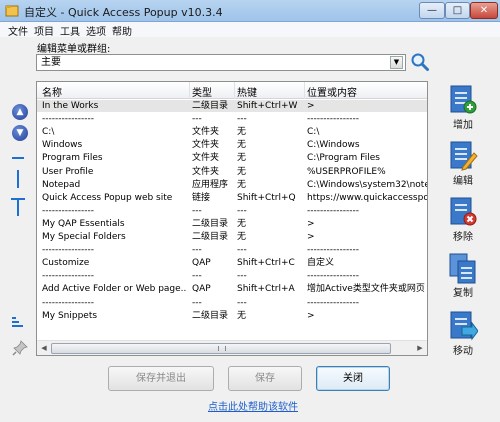 This screenshot has height=422, width=500. What do you see at coordinates (253, 405) in the screenshot?
I see `help-link: 点击此处帮助该软件` at bounding box center [253, 405].